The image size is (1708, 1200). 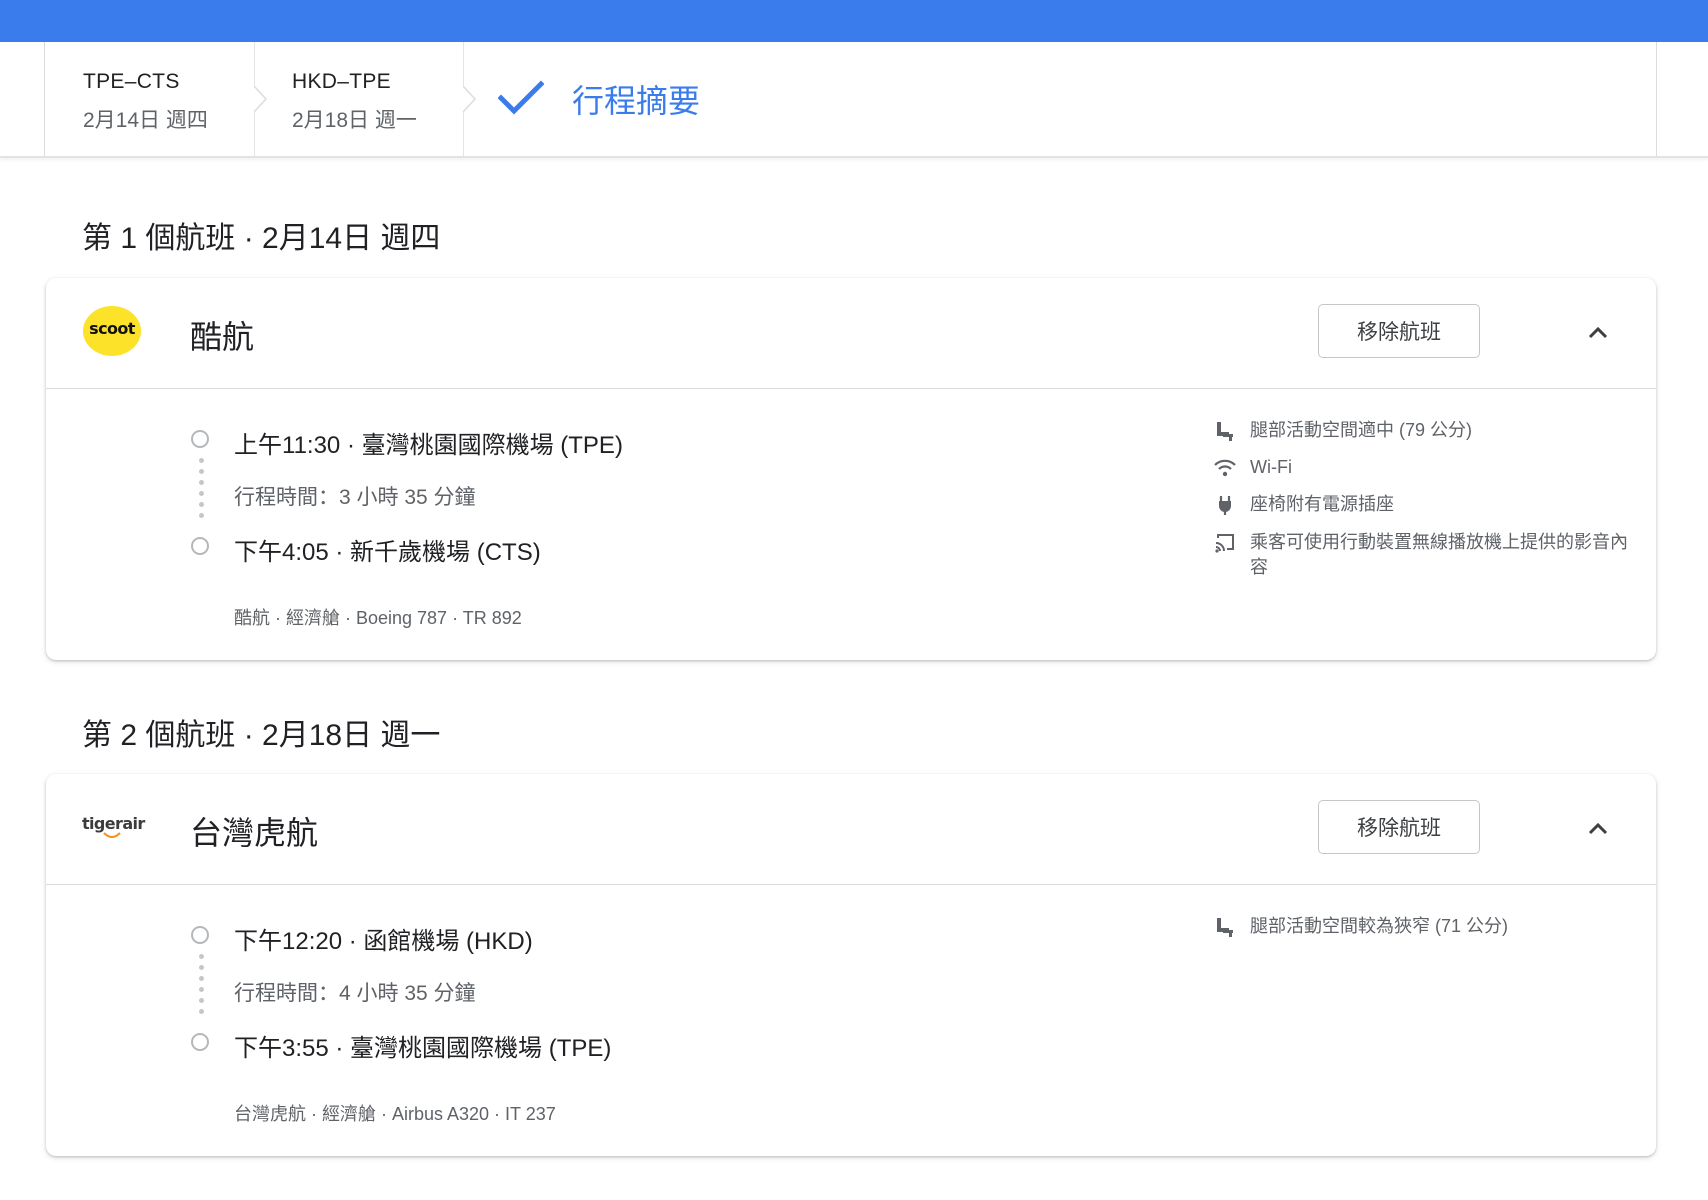 I want to click on amenity-text: Wi-Fi, so click(x=1271, y=467).